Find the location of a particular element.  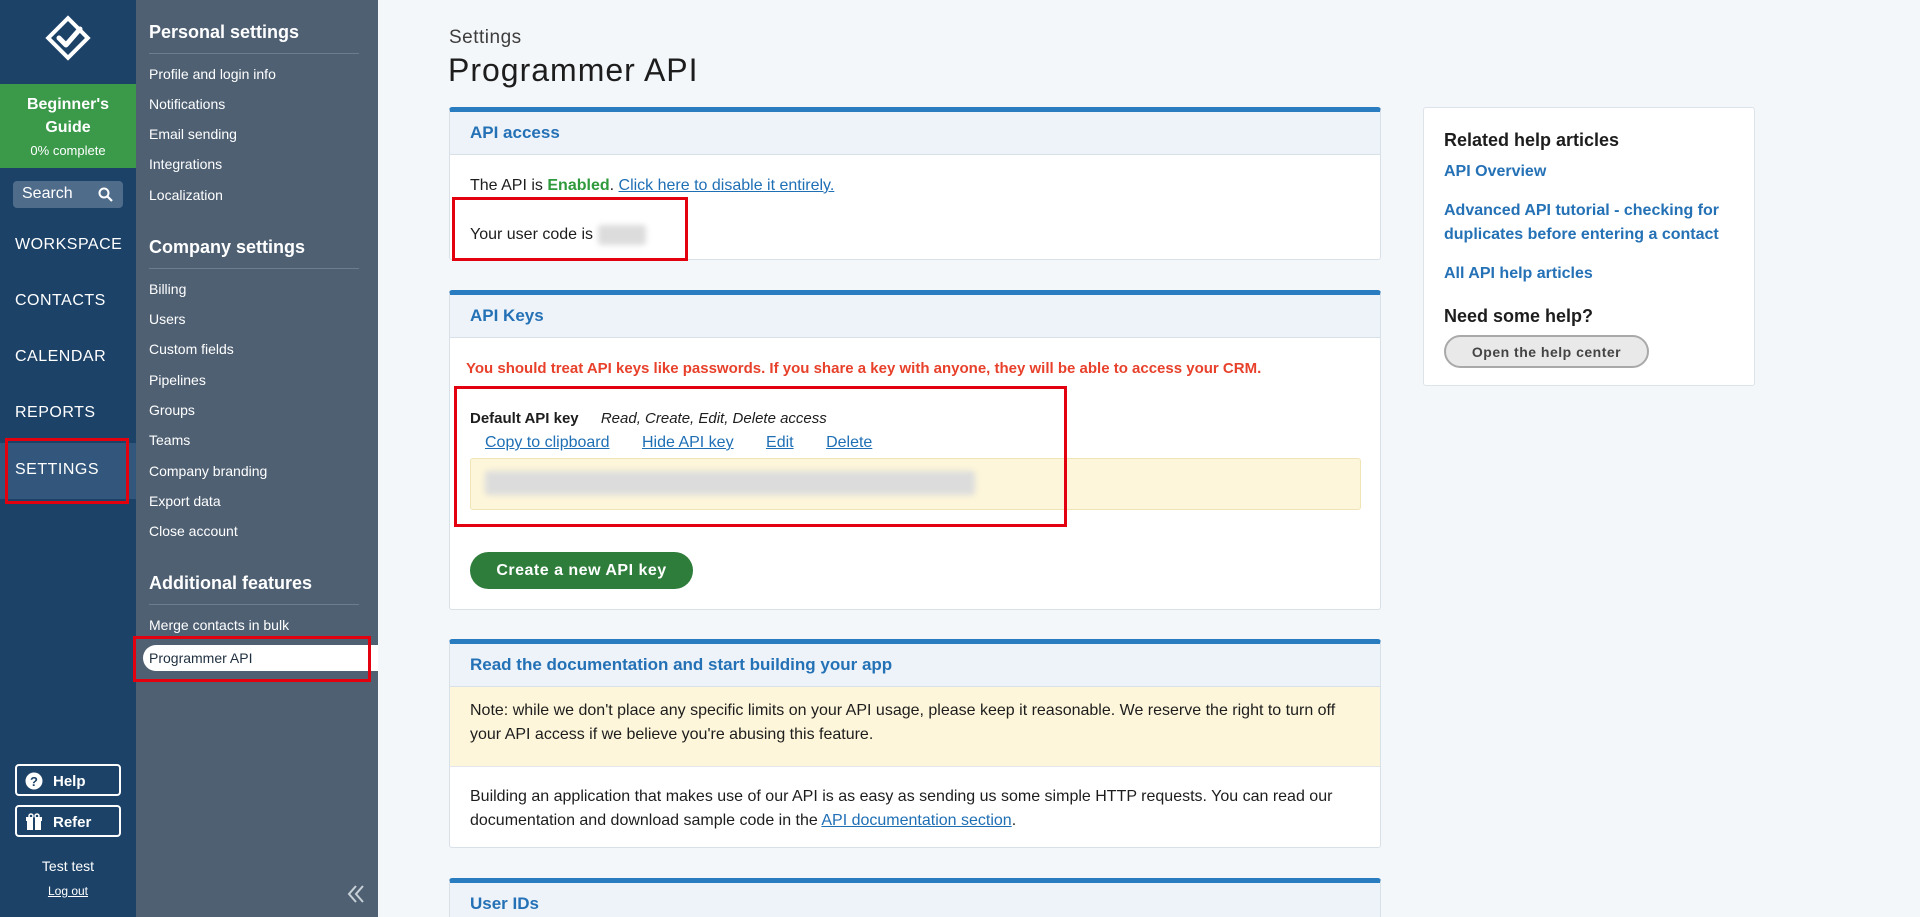

company-settings-title: Company settings is located at coordinates (254, 253).